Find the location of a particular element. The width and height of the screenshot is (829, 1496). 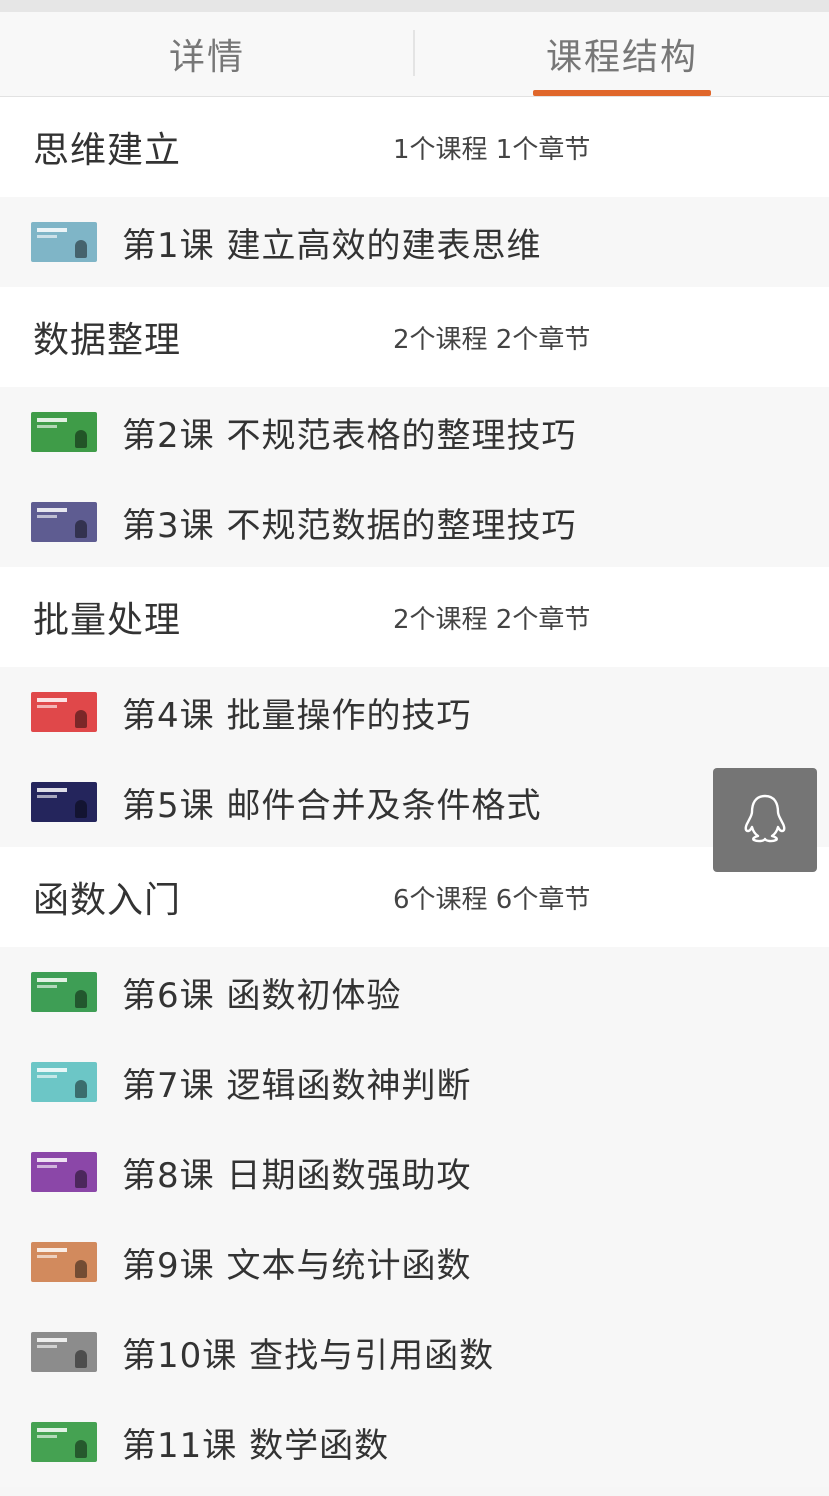

tab-bar: 详情 课程结构 is located at coordinates (414, 54).